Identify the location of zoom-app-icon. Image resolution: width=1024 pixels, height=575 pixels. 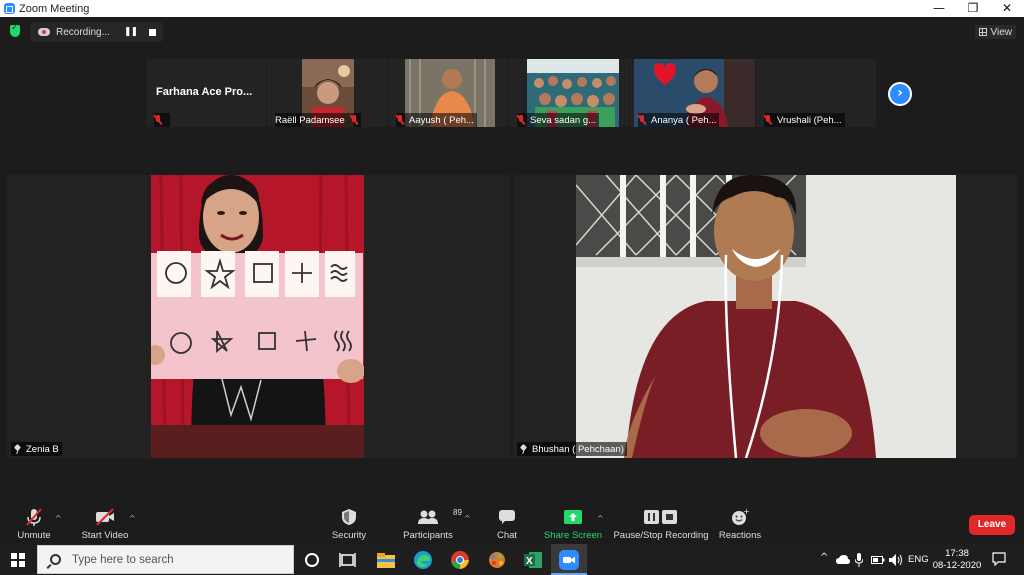
(9, 8).